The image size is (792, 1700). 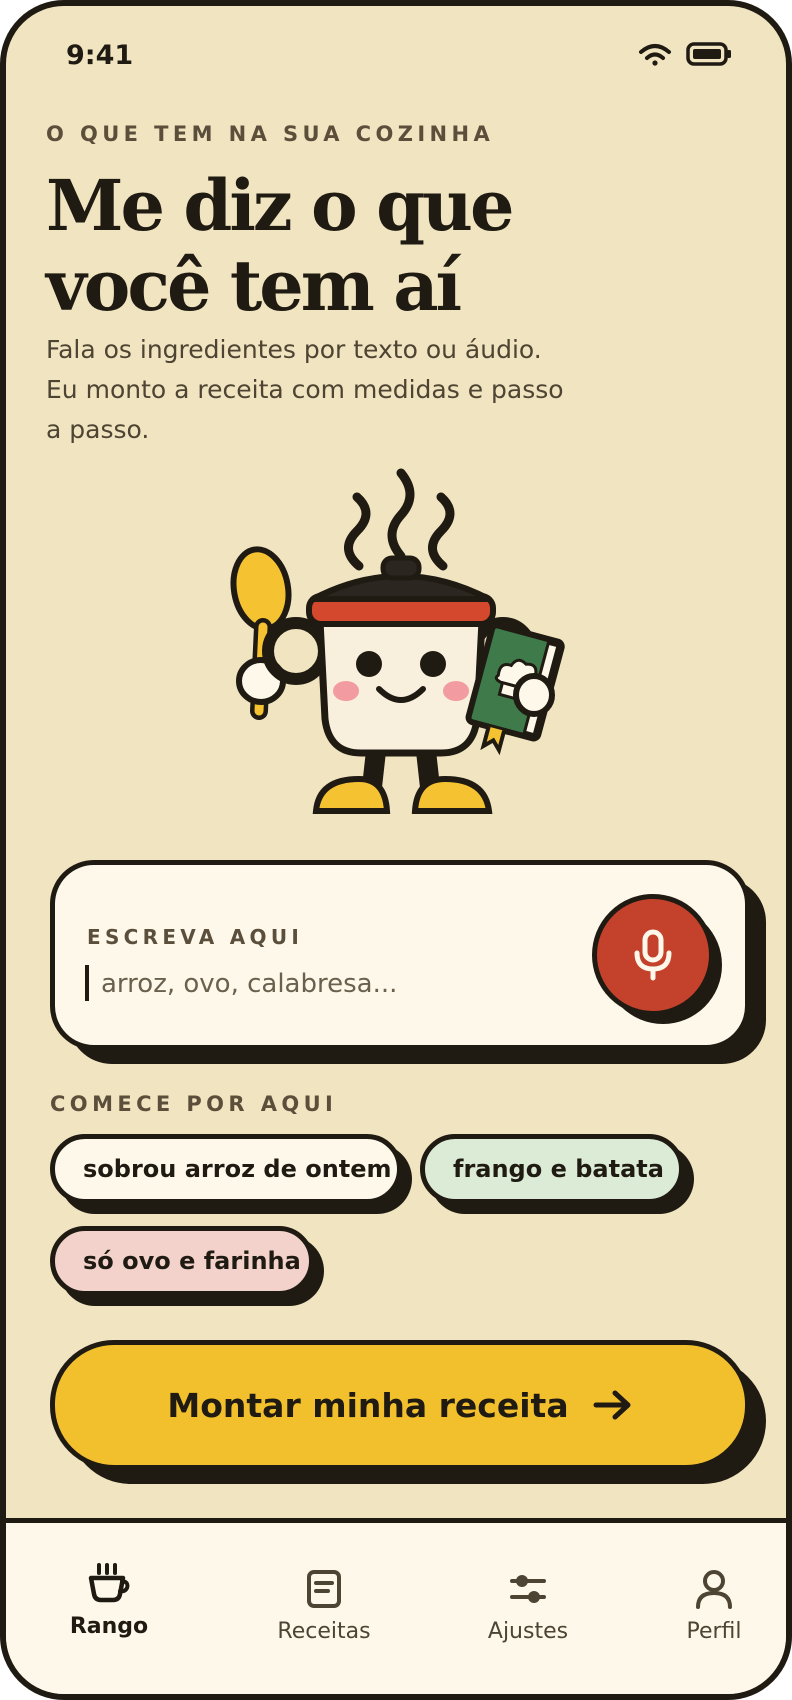 I want to click on status-icons, so click(x=685, y=54).